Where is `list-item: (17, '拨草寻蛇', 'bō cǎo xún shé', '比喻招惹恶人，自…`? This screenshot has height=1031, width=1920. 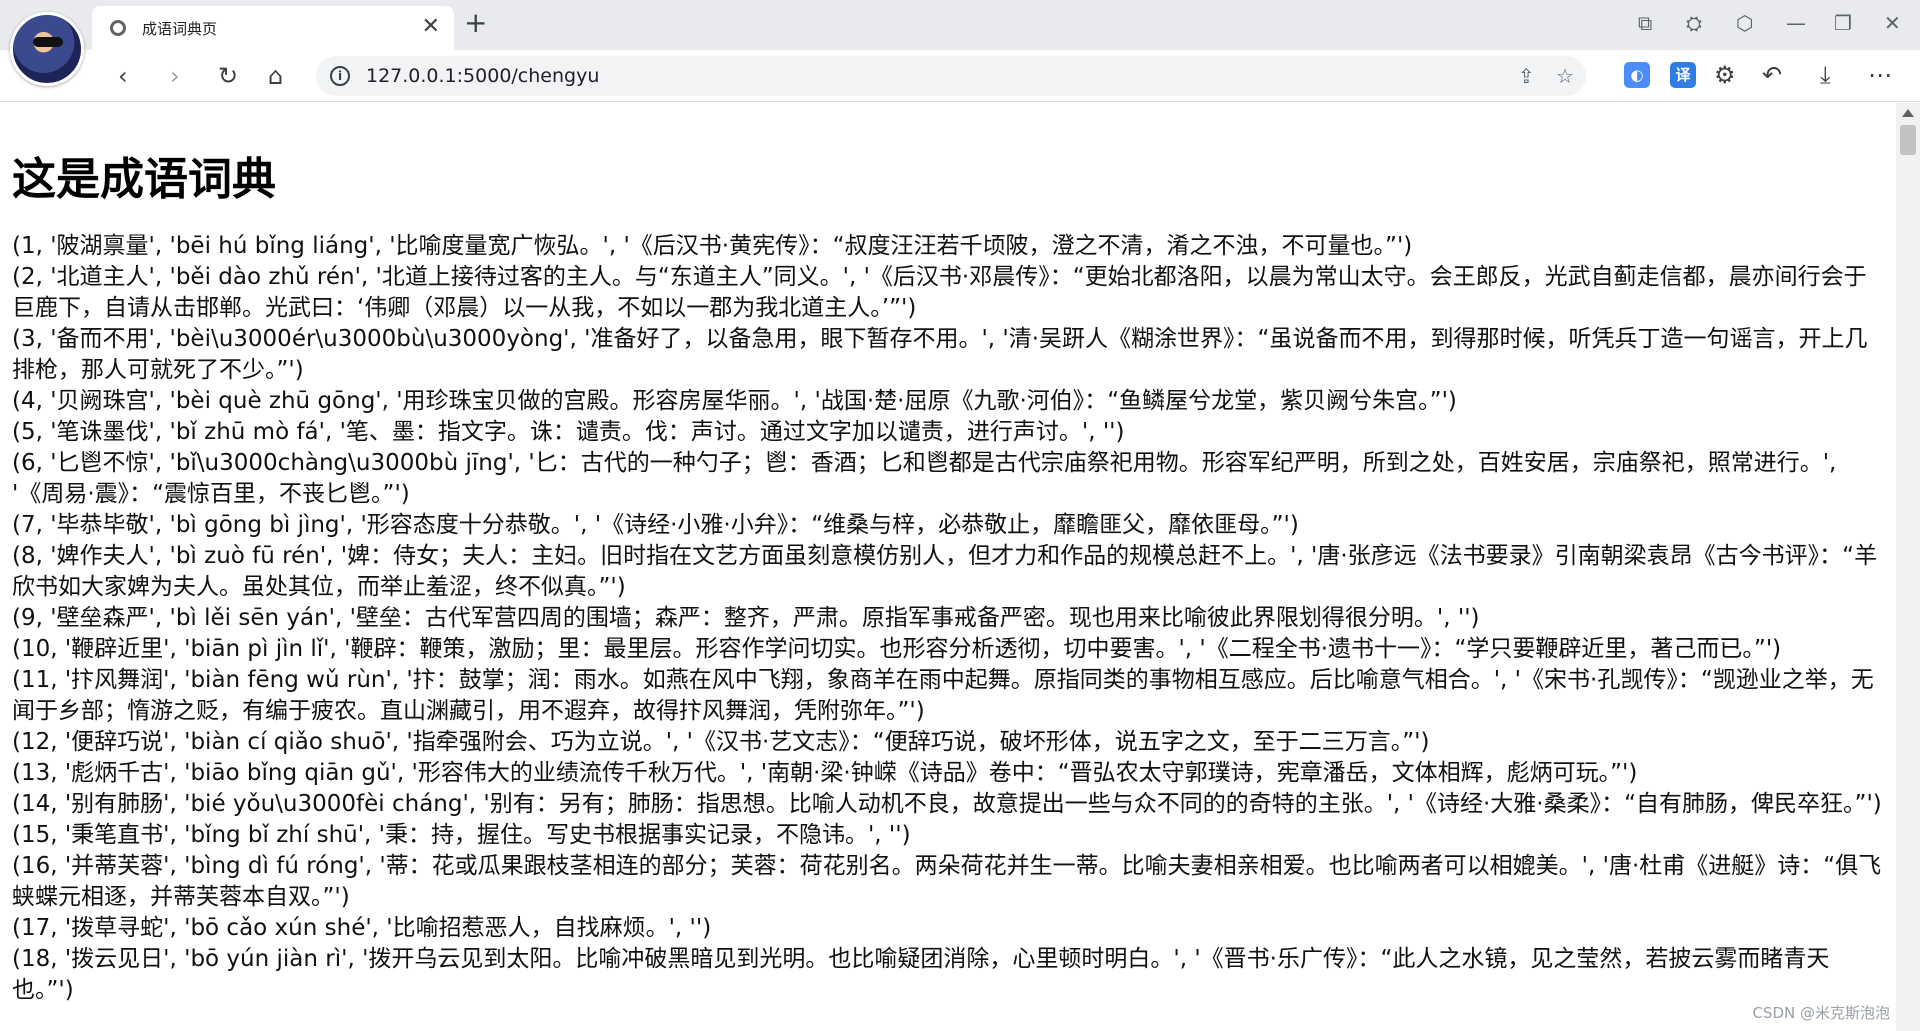
list-item: (17, '拨草寻蛇', 'bō cǎo xún shé', '比喻招惹恶人，自… is located at coordinates (362, 928).